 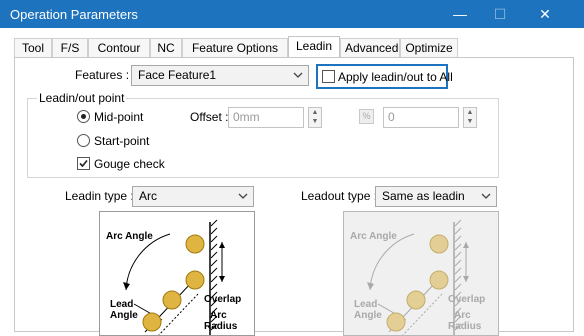 I want to click on tab-advanced: Advanced, so click(x=370, y=47).